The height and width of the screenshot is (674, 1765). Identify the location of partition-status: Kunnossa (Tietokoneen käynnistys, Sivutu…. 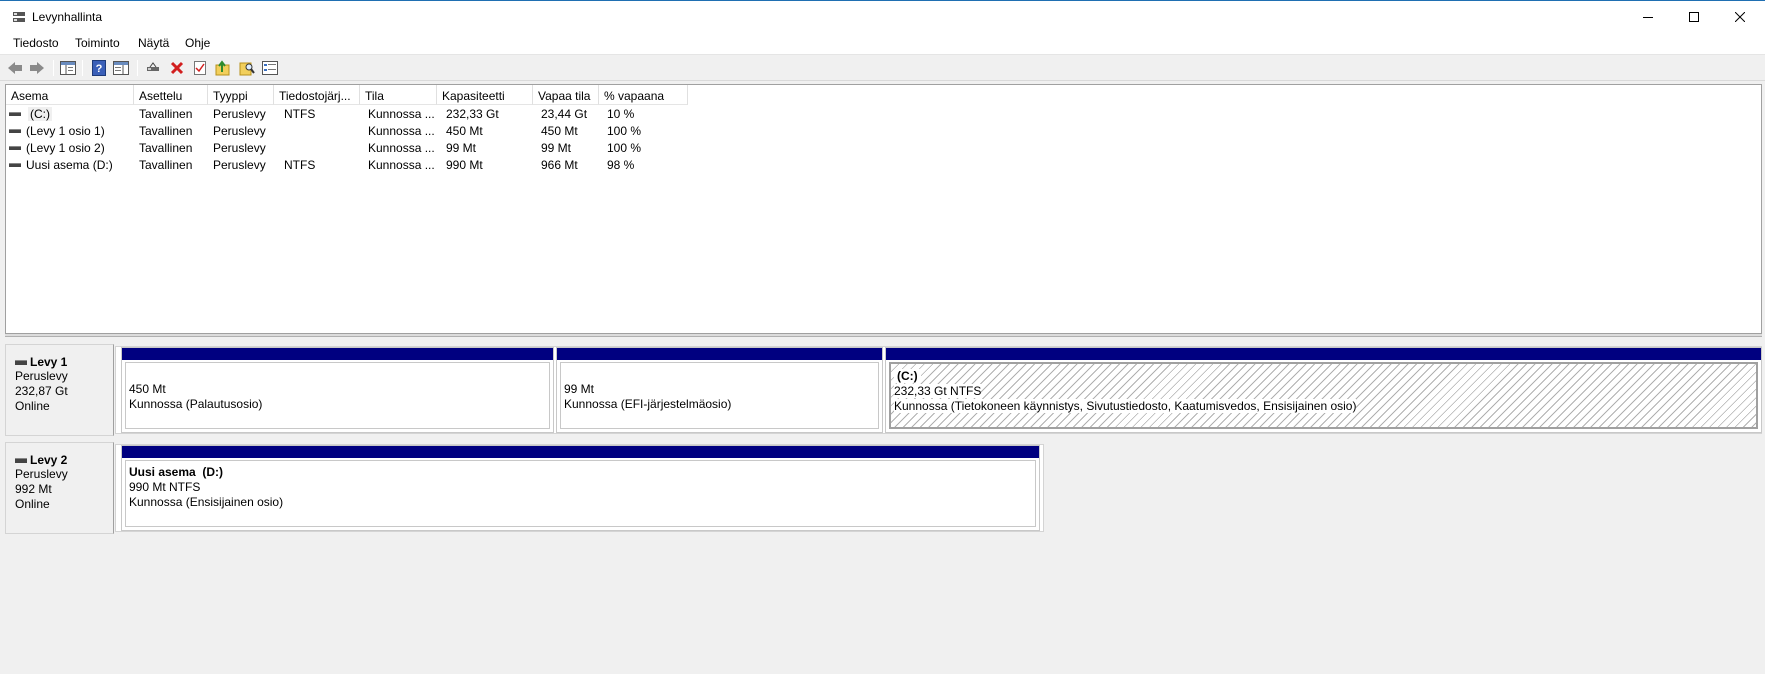
(1125, 406).